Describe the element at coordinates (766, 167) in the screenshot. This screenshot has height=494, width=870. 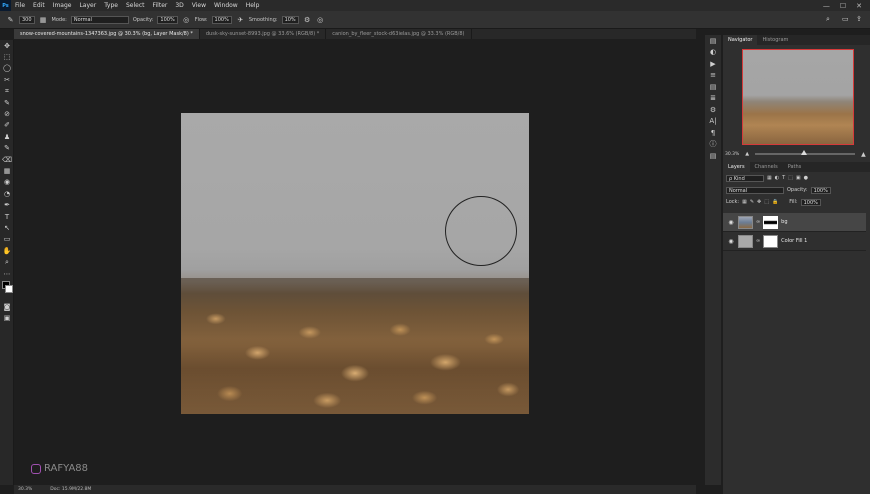
I see `tab-channels: Channels` at that location.